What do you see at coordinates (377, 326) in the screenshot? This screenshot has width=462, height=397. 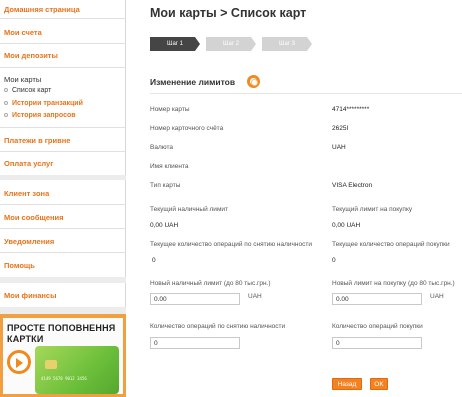 I see `purchase-ops-count-label: Количество операций покупки` at bounding box center [377, 326].